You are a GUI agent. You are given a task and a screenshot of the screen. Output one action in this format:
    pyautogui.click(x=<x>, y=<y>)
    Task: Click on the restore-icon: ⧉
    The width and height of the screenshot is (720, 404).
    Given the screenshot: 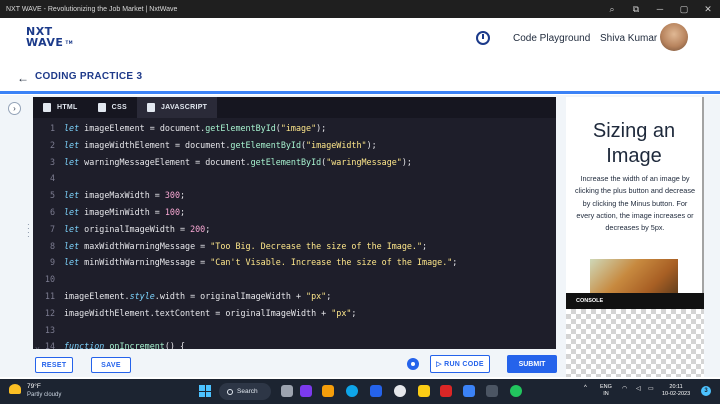 What is the action you would take?
    pyautogui.click(x=636, y=9)
    